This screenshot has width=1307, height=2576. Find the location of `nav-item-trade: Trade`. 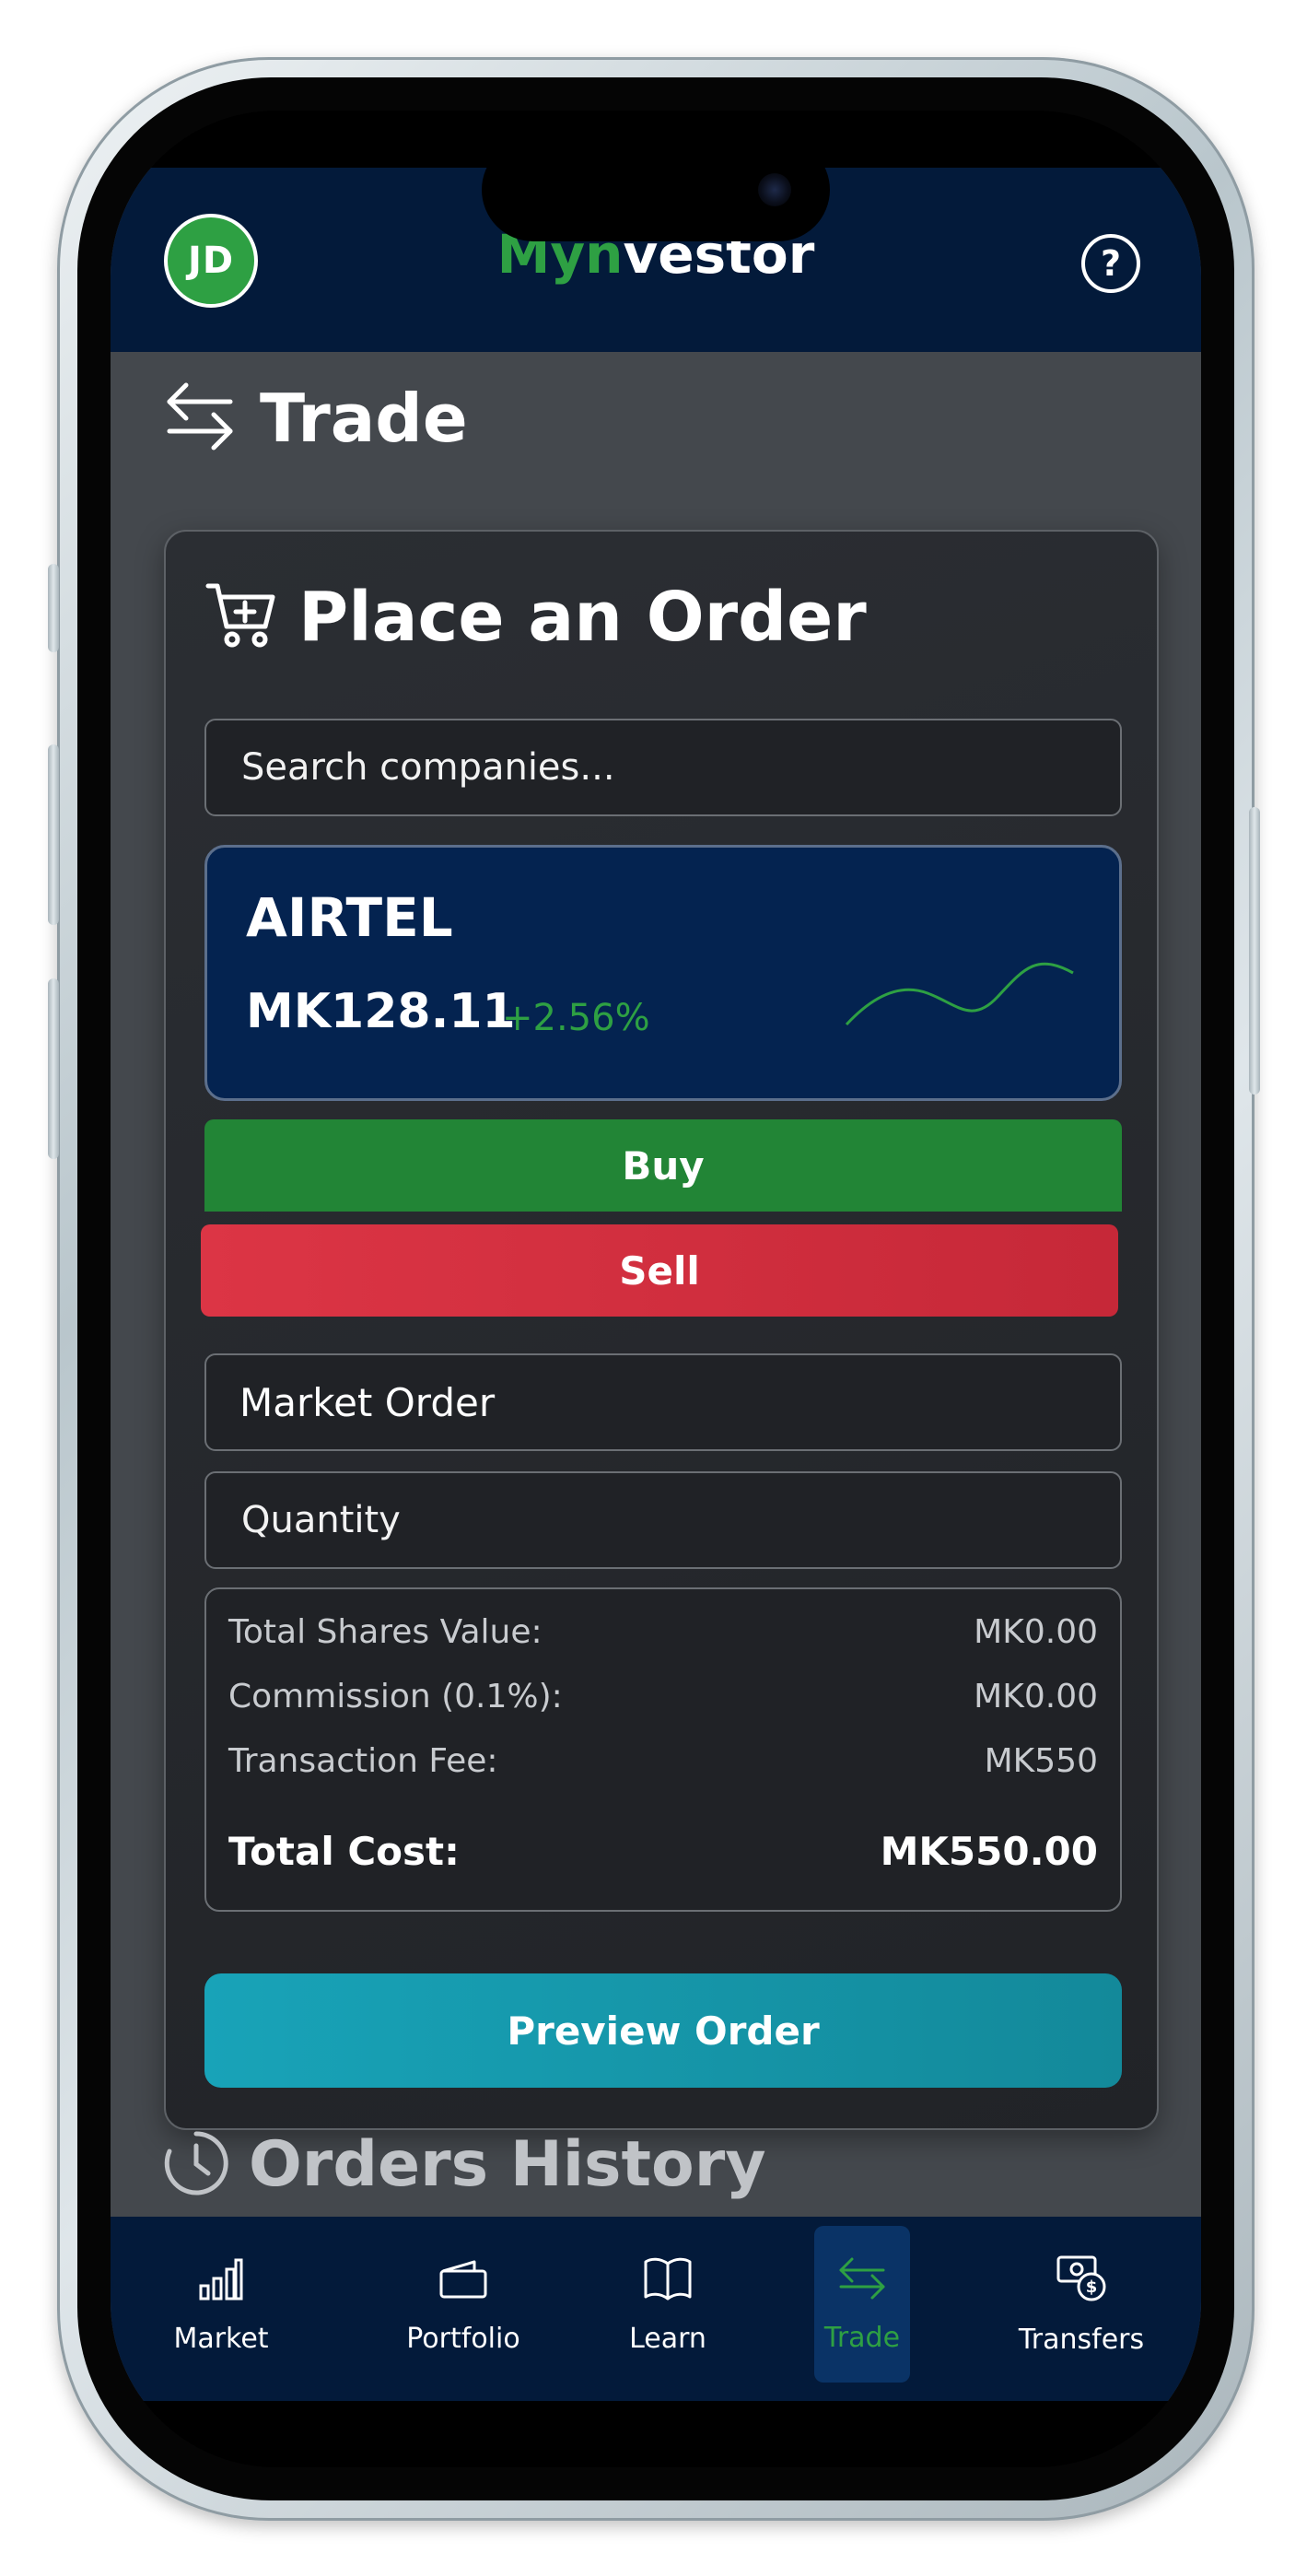

nav-item-trade: Trade is located at coordinates (862, 2304).